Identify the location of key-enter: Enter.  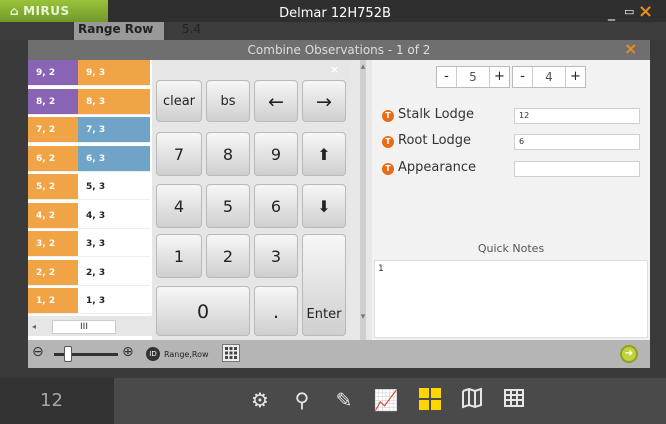
(324, 285).